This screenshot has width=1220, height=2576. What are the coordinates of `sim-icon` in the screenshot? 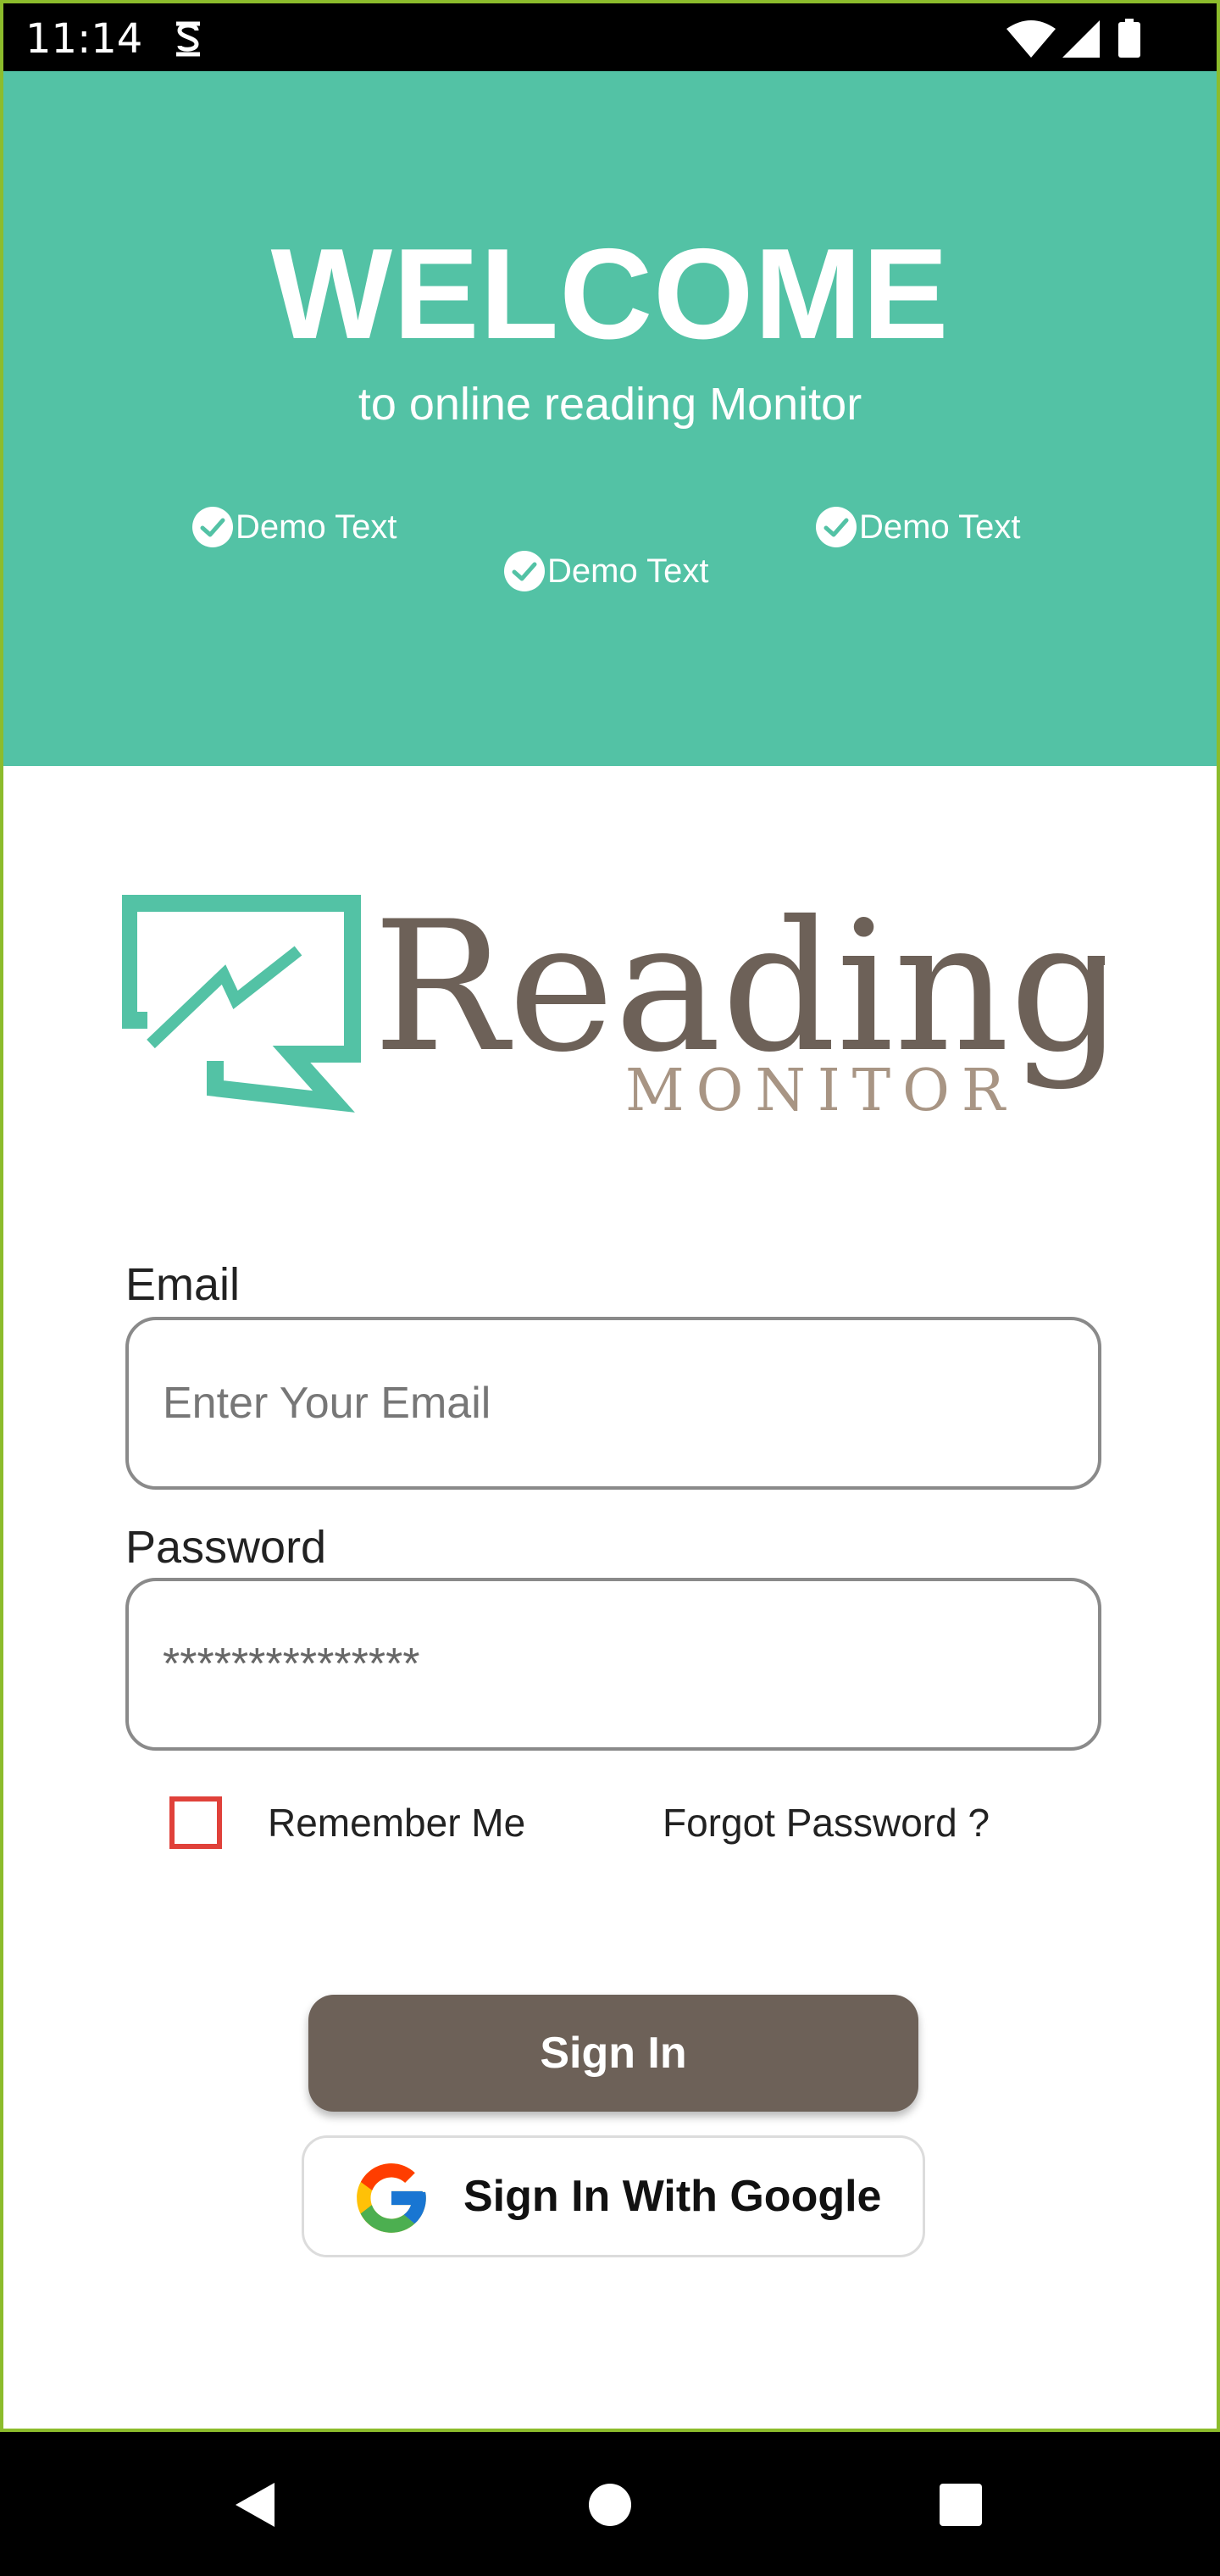 It's located at (188, 39).